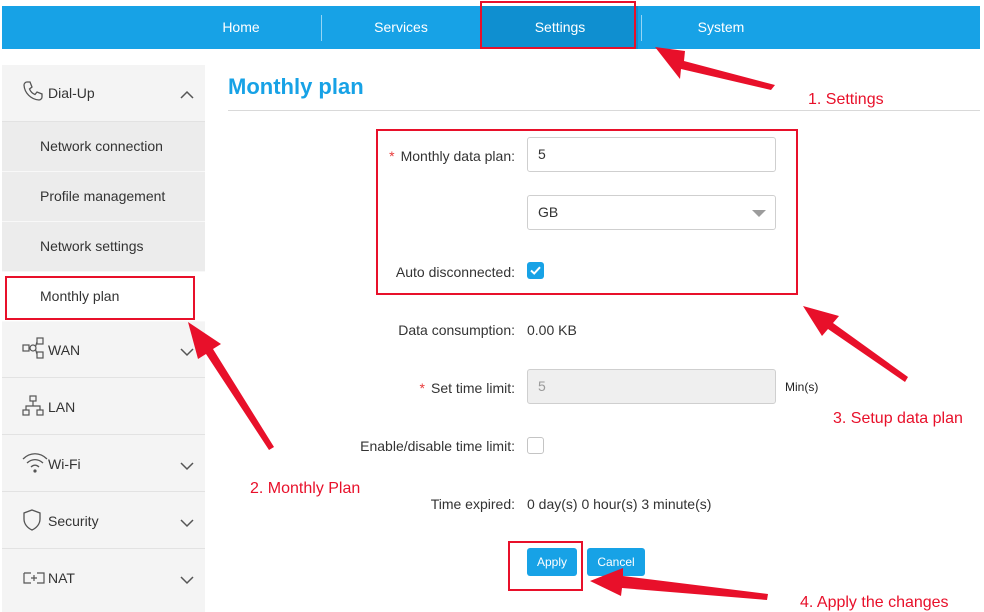 The image size is (984, 612). Describe the element at coordinates (846, 99) in the screenshot. I see `annotation-step-1: 1. Settings` at that location.